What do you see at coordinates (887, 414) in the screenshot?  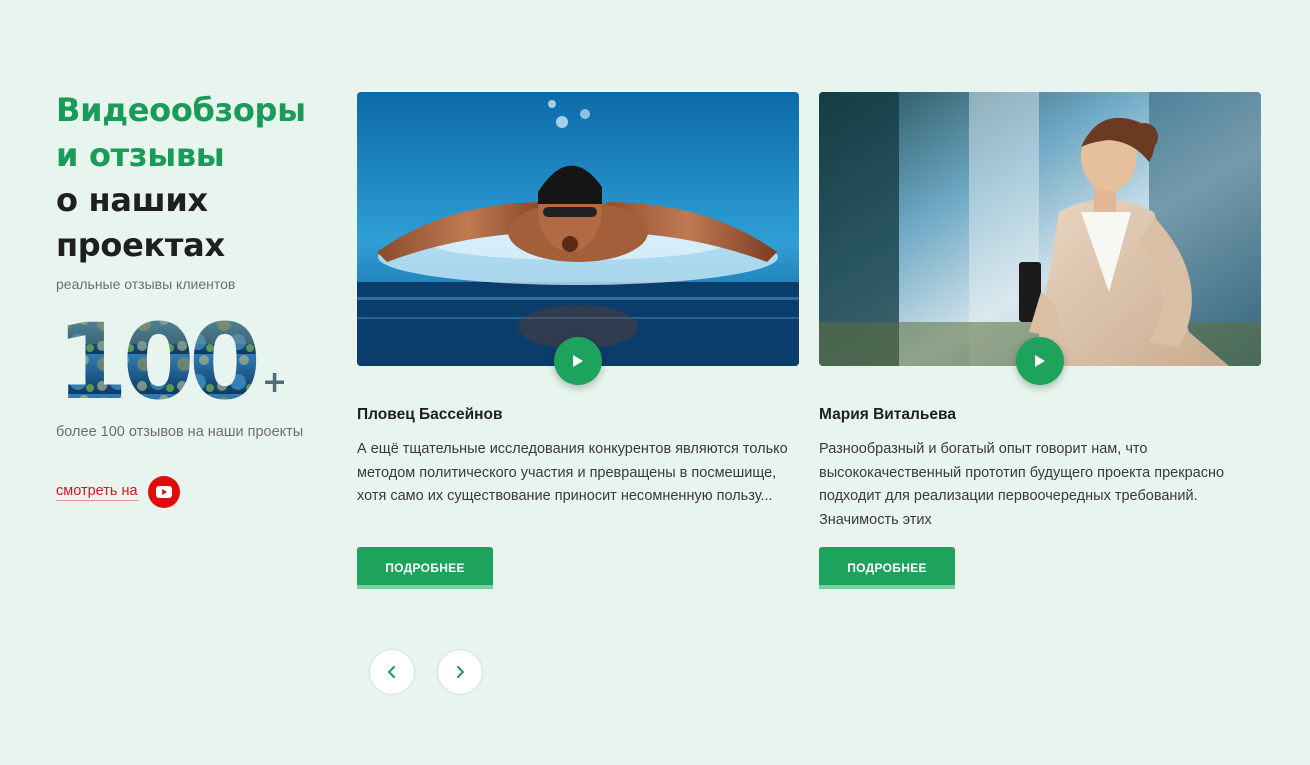 I see `card-title: Мария Витальева` at bounding box center [887, 414].